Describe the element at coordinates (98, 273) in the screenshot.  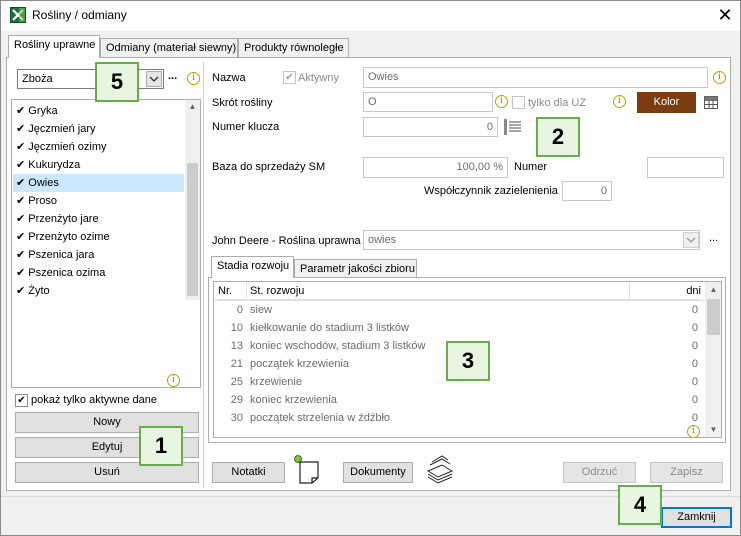
I see `list-item: ✔ Pszenica ozima` at that location.